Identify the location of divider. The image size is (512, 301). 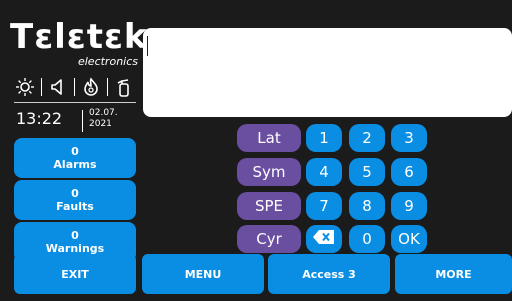
(75, 102).